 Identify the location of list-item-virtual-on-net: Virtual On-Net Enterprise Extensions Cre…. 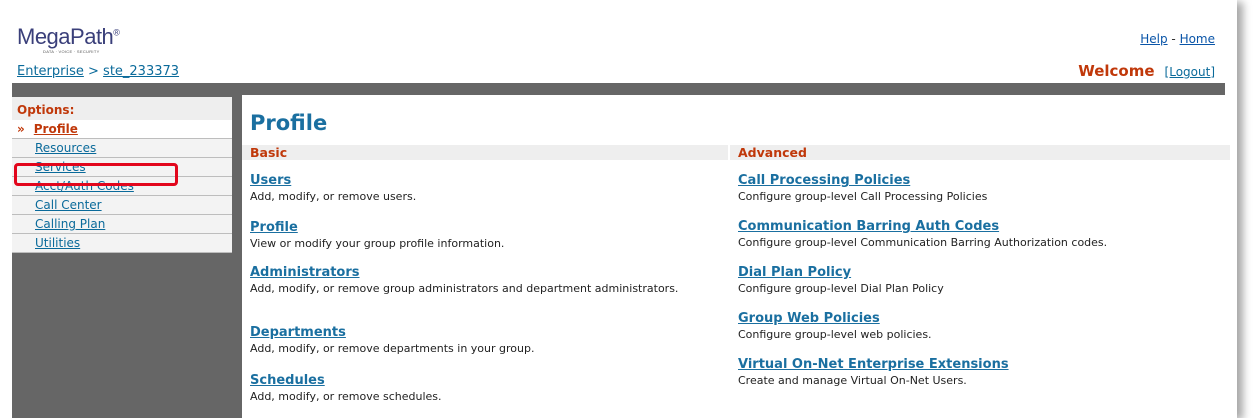
(978, 372).